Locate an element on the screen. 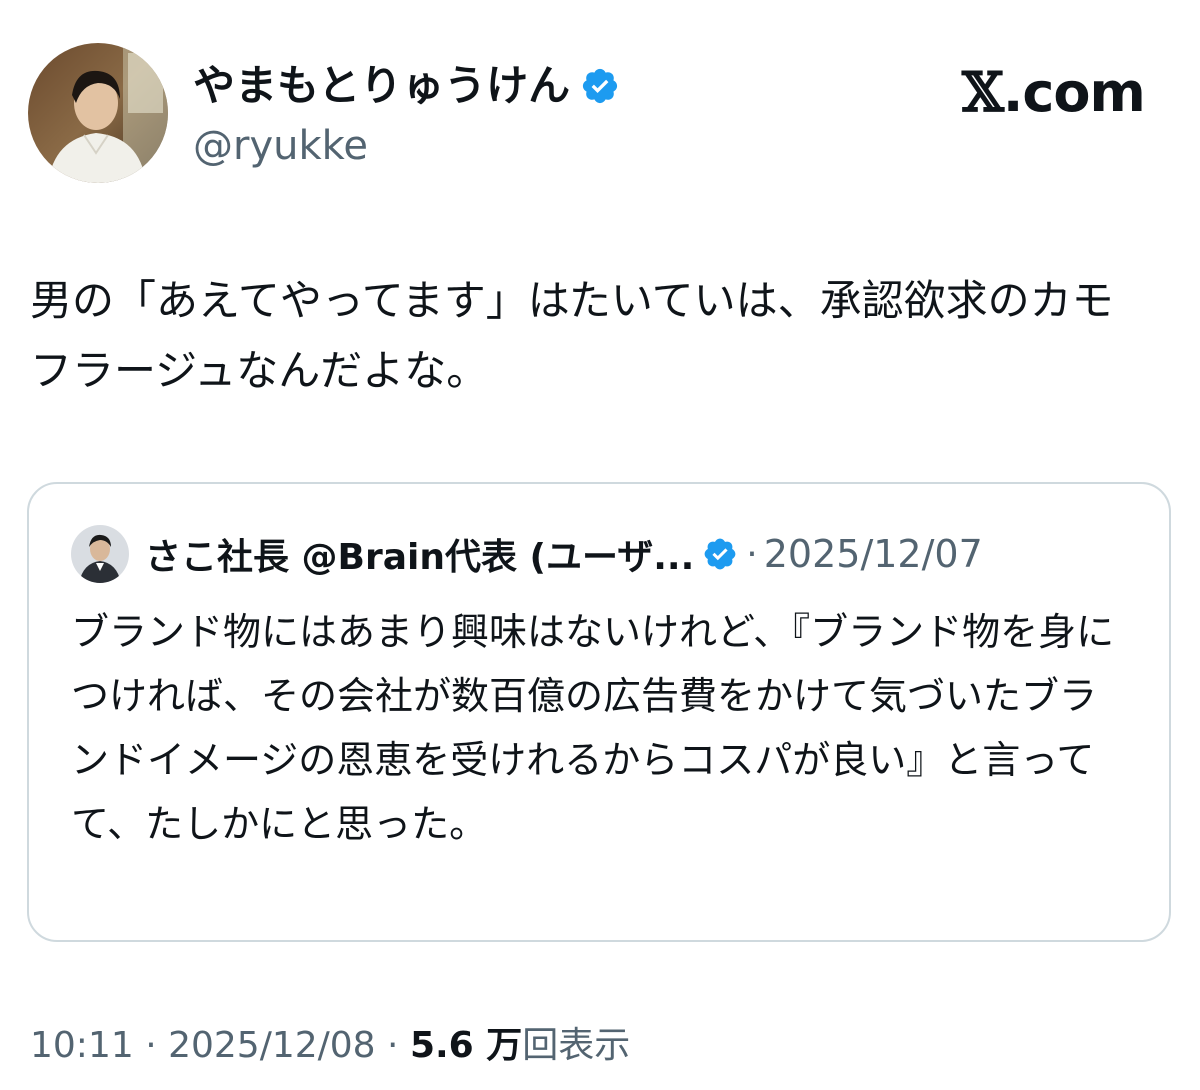 This screenshot has width=1200, height=1090. x-com-logo: 𝕏.com is located at coordinates (1054, 92).